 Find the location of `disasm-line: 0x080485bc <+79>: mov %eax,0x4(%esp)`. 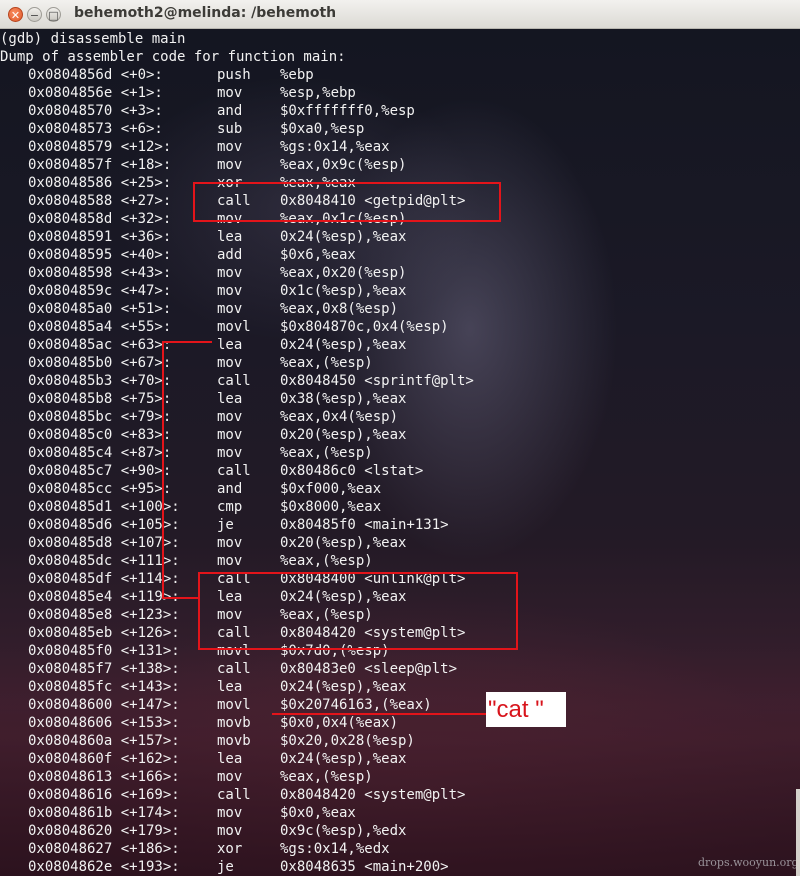

disasm-line: 0x080485bc <+79>: mov %eax,0x4(%esp) is located at coordinates (199, 417).